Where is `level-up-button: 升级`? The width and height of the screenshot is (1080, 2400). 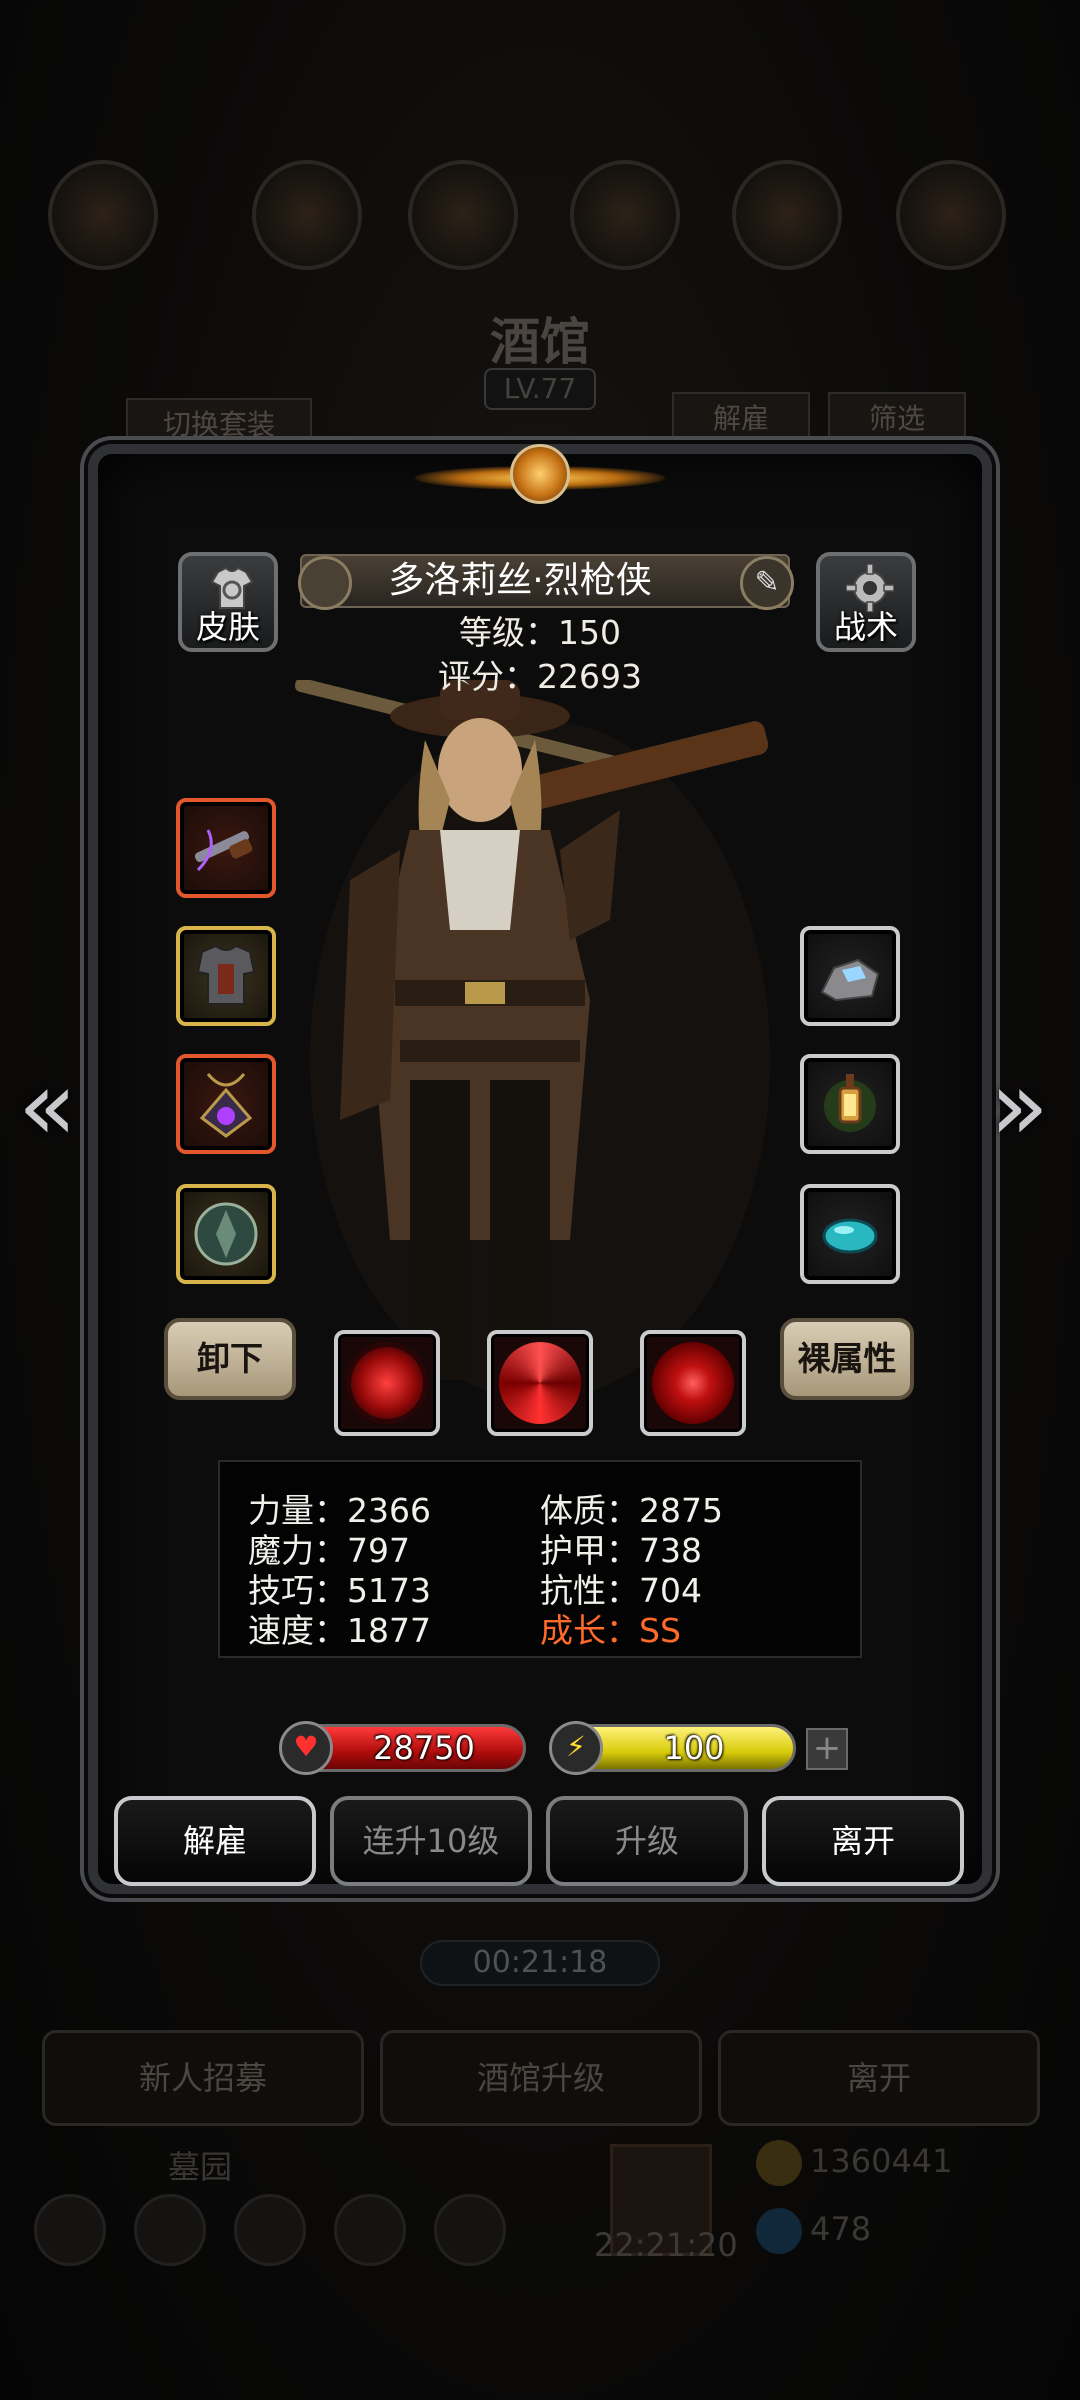 level-up-button: 升级 is located at coordinates (647, 1841).